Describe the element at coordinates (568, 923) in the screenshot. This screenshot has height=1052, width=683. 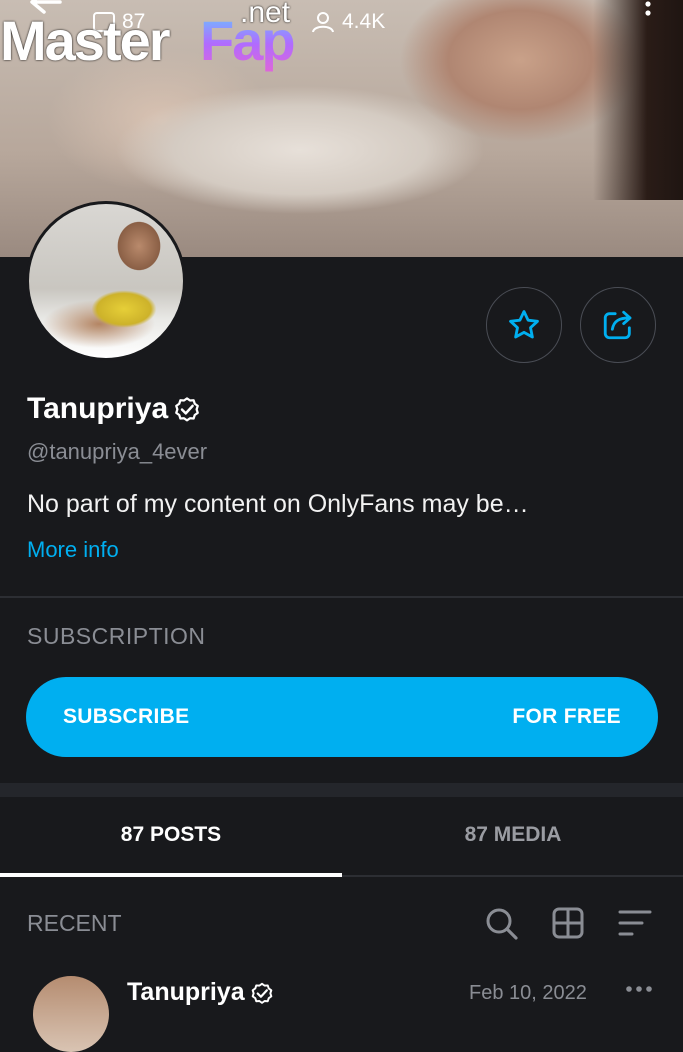
I see `grid-icon` at that location.